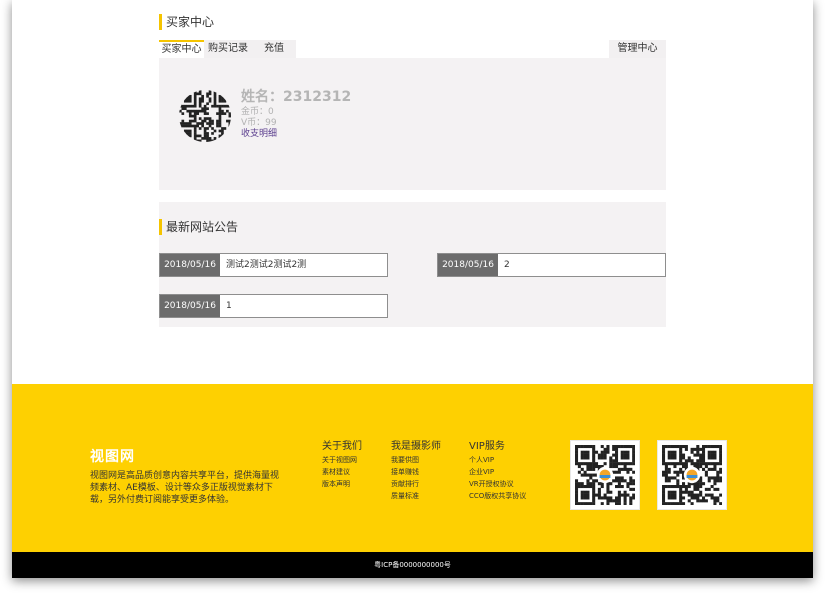 Image resolution: width=825 pixels, height=602 pixels. I want to click on announcement-text: 测试2测试2测试2测, so click(266, 265).